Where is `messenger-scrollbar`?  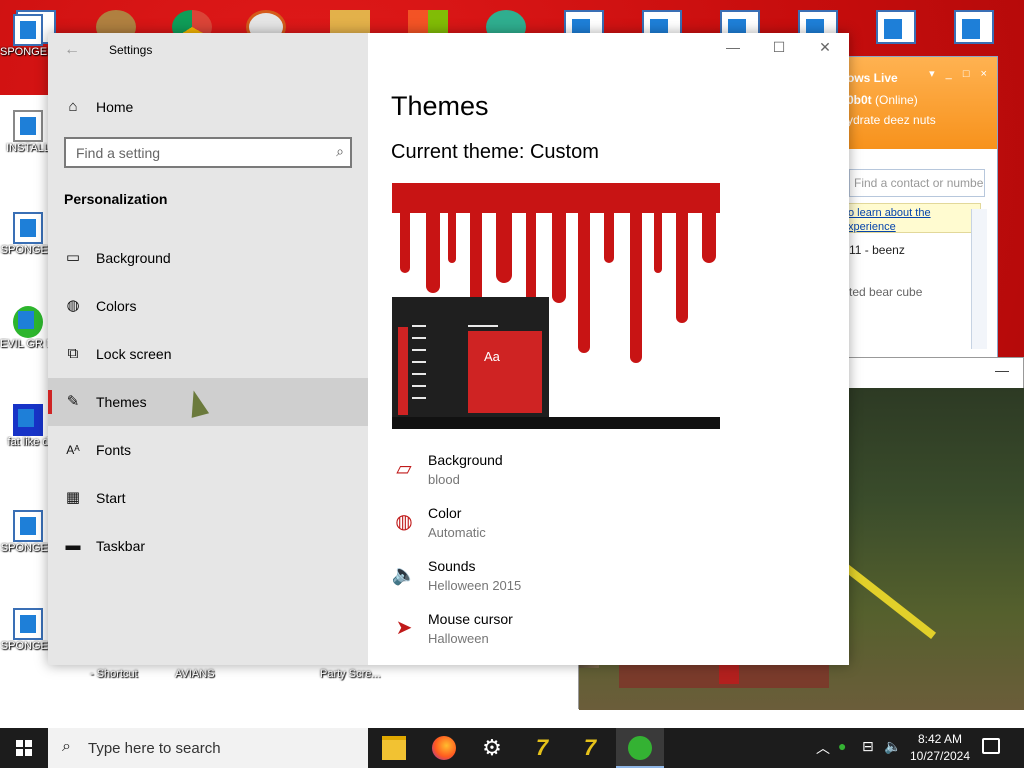 messenger-scrollbar is located at coordinates (979, 279).